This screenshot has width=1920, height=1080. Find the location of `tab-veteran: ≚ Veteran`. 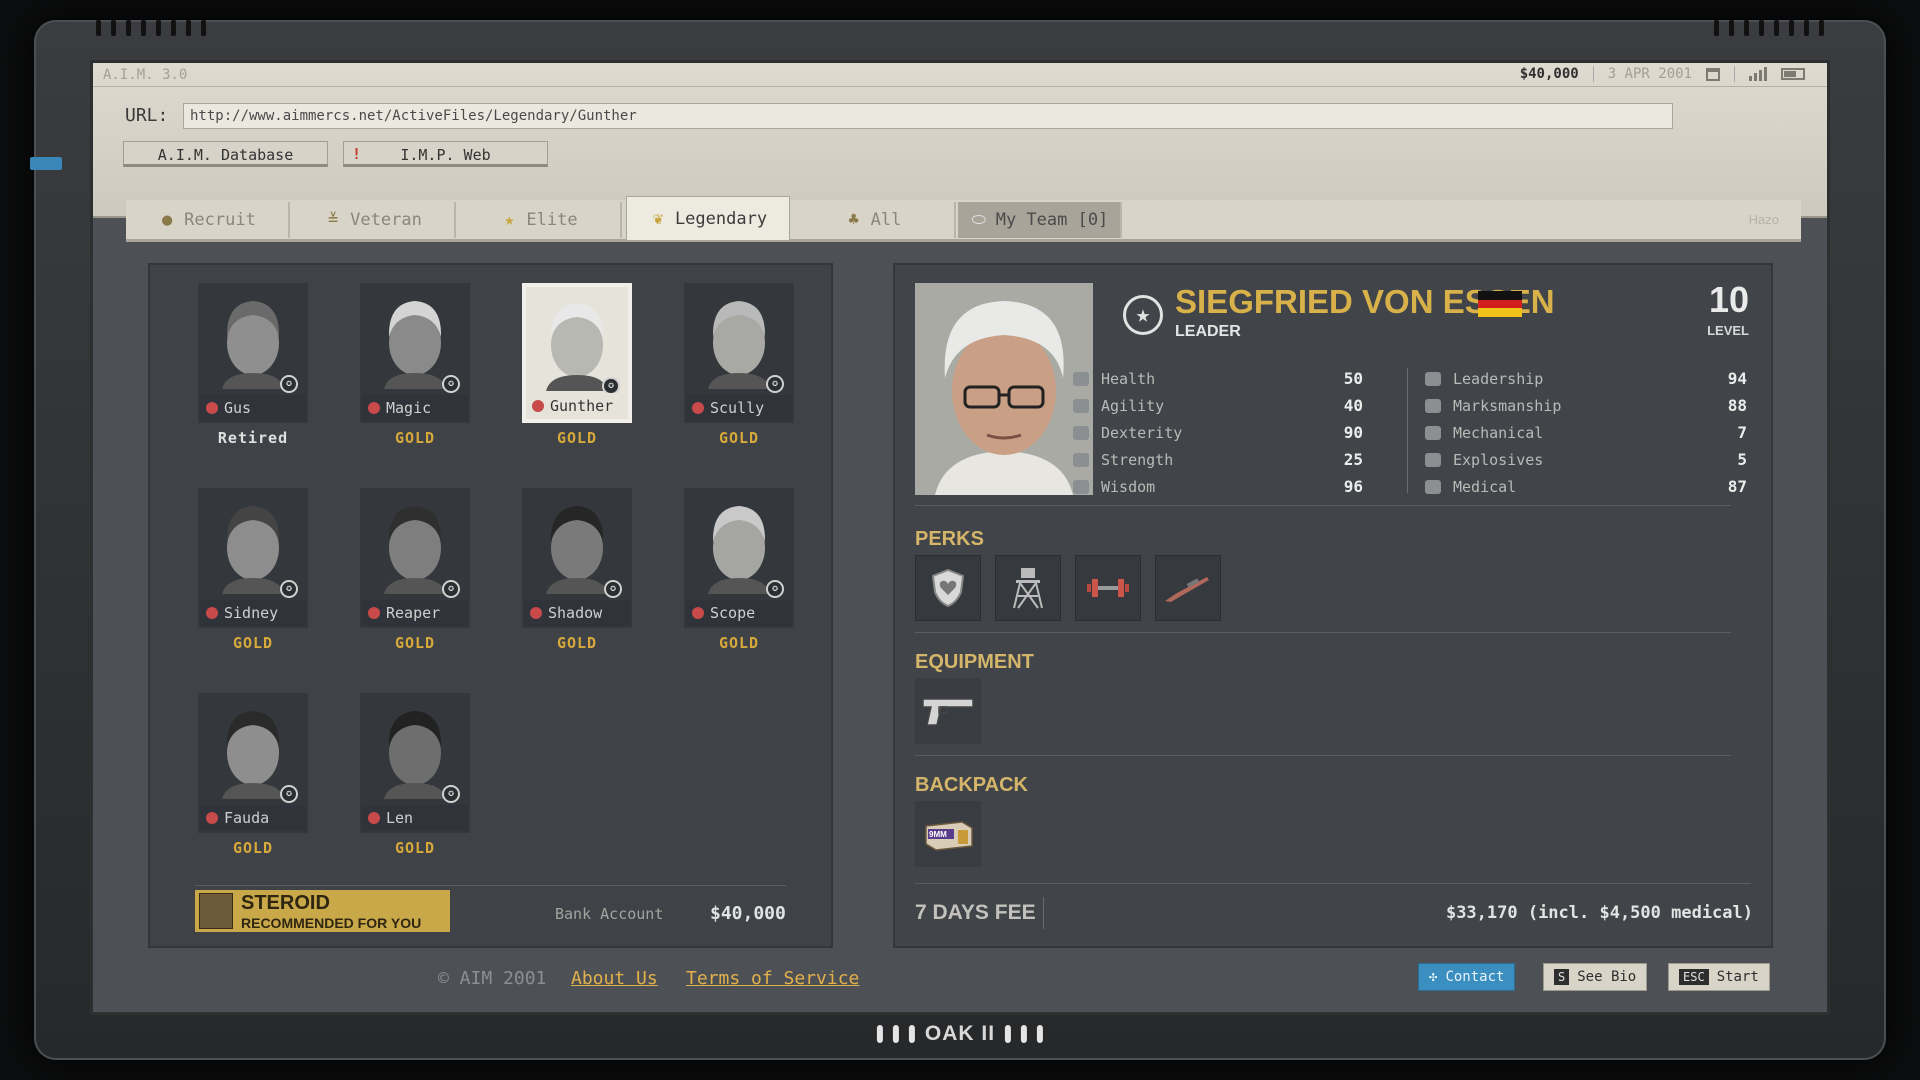

tab-veteran: ≚ Veteran is located at coordinates (374, 220).